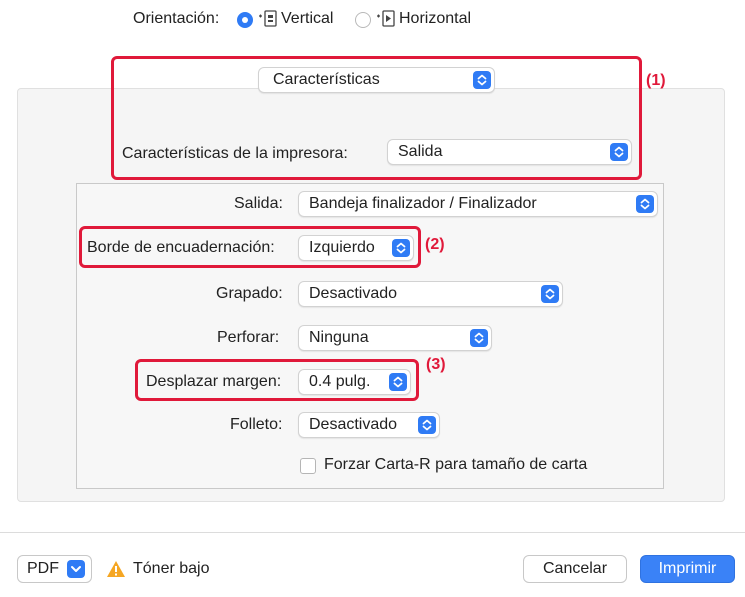  What do you see at coordinates (435, 244) in the screenshot?
I see `callout-number-2: (2)` at bounding box center [435, 244].